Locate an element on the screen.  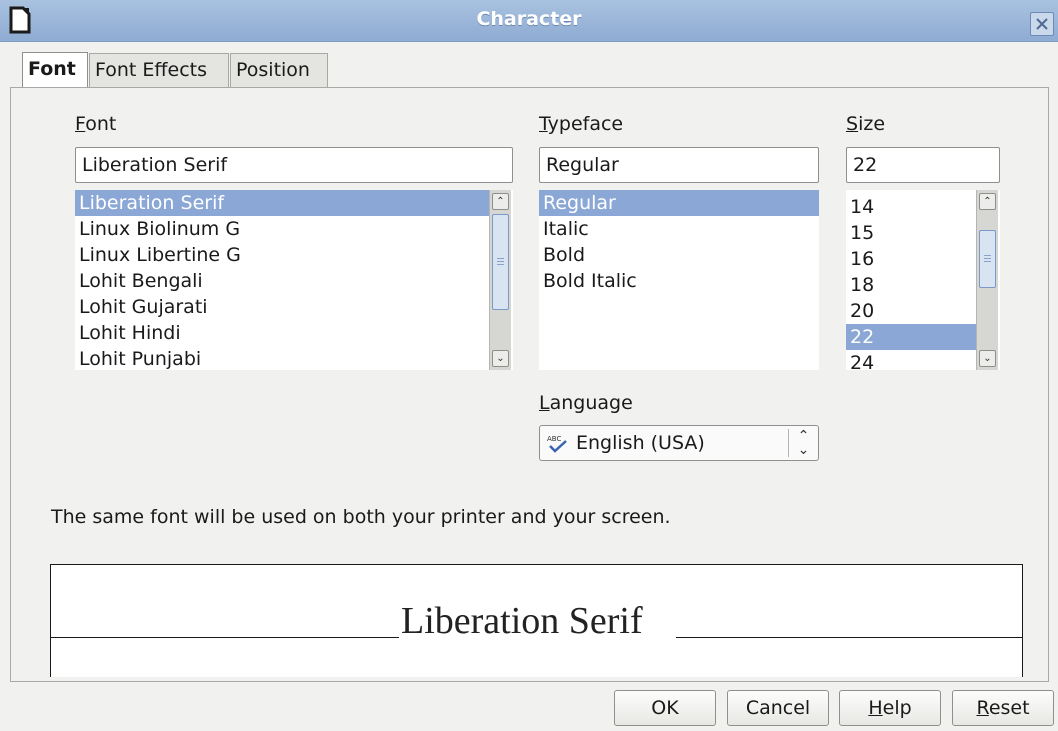
language-select: ABC English (USA) ⌃ ⌄ is located at coordinates (679, 443).